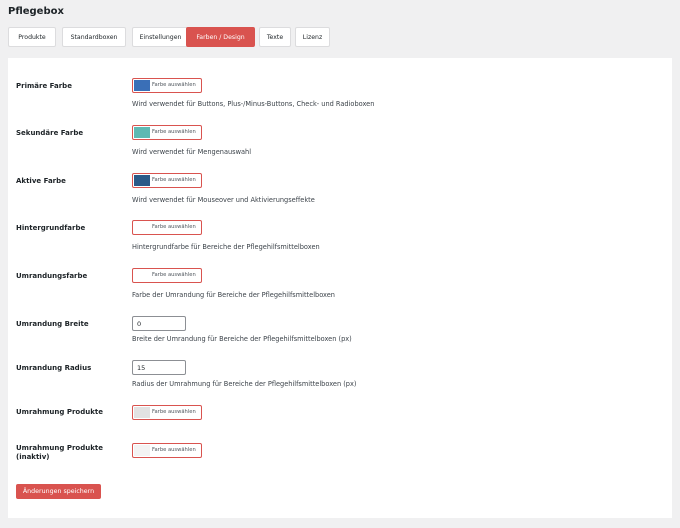 This screenshot has width=680, height=528. Describe the element at coordinates (59, 412) in the screenshot. I see `frame-products-label: Umrahmung Produkte` at that location.